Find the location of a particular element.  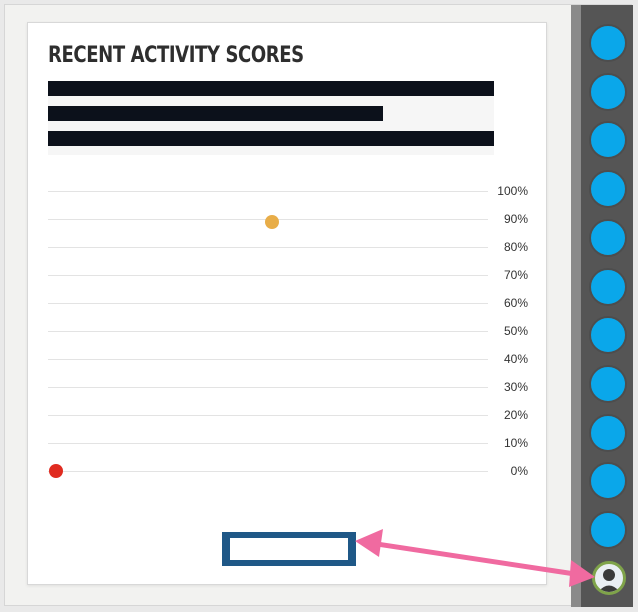

y-tick-label: 90% is located at coordinates (515, 219).